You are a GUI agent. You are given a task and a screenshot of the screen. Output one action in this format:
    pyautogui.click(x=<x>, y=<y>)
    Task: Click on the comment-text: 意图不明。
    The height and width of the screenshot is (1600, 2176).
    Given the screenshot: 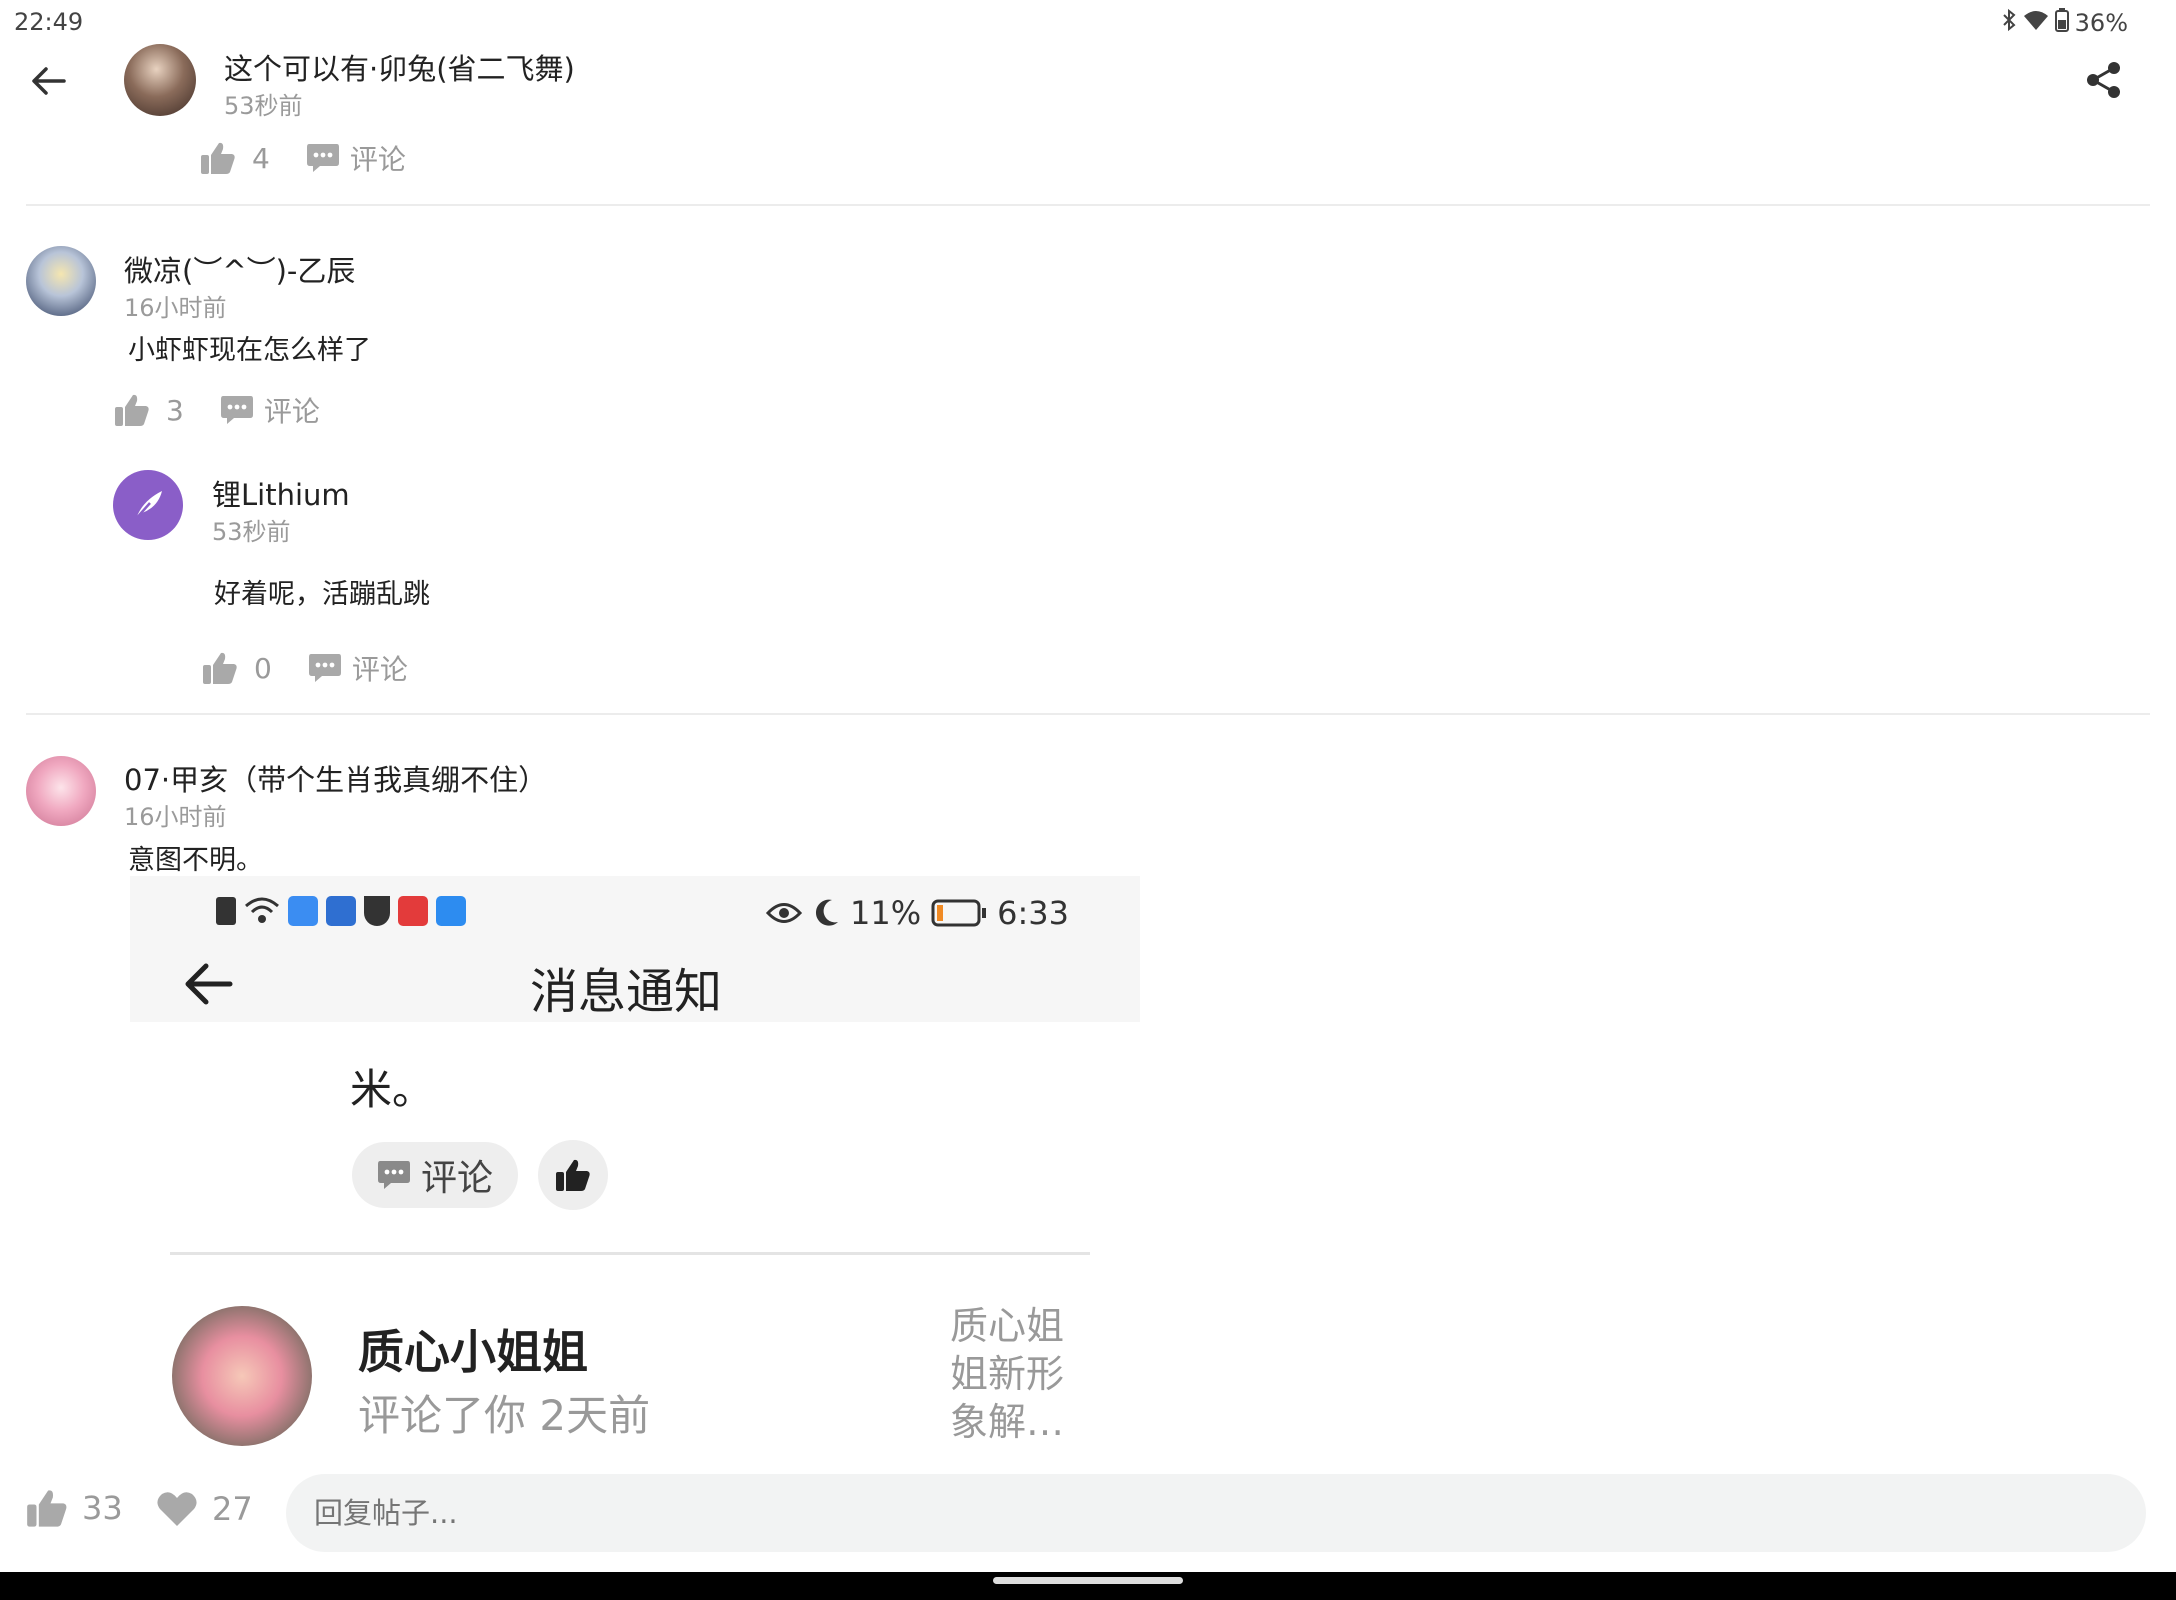 What is the action you would take?
    pyautogui.click(x=195, y=860)
    